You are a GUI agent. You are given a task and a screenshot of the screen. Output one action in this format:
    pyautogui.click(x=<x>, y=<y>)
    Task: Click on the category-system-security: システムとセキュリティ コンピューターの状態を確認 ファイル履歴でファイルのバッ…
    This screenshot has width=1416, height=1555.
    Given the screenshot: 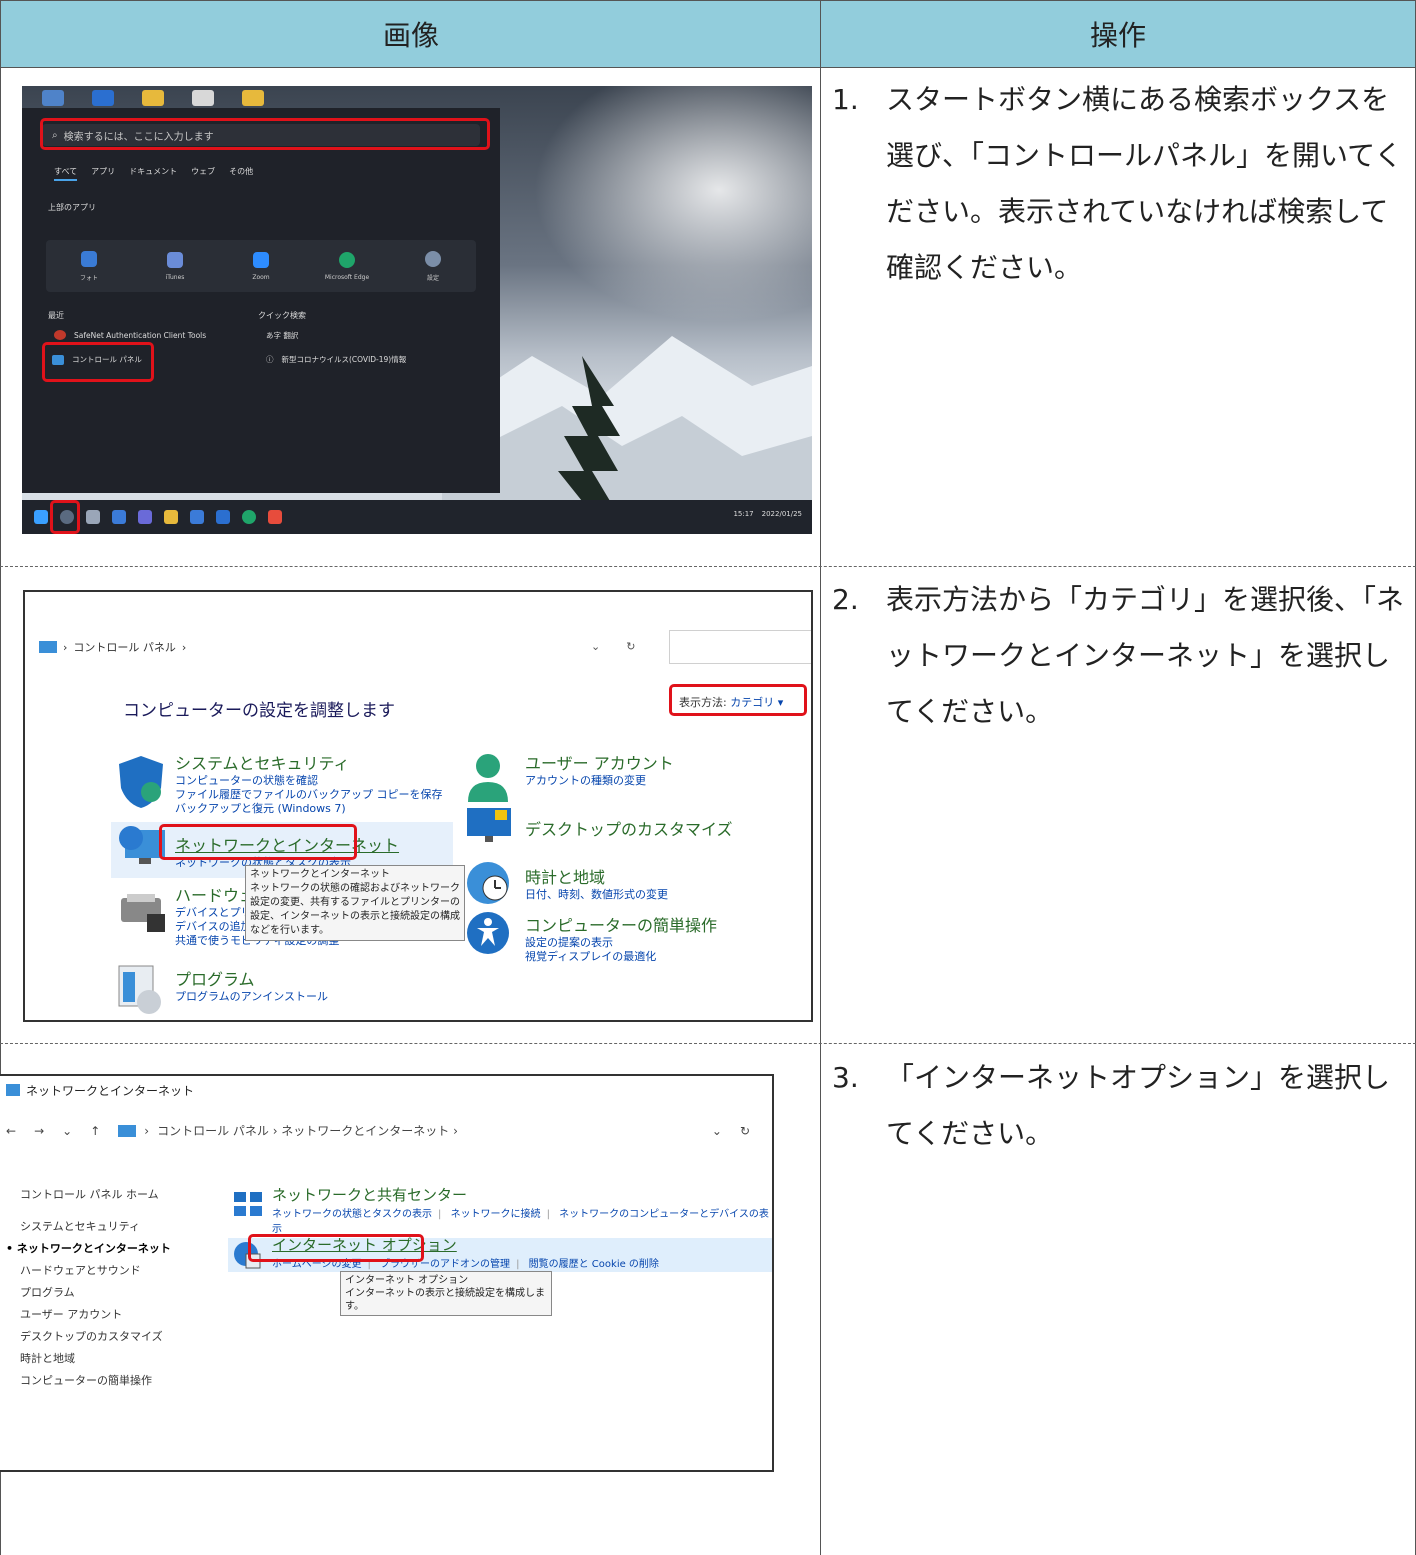 What is the action you would take?
    pyautogui.click(x=309, y=783)
    